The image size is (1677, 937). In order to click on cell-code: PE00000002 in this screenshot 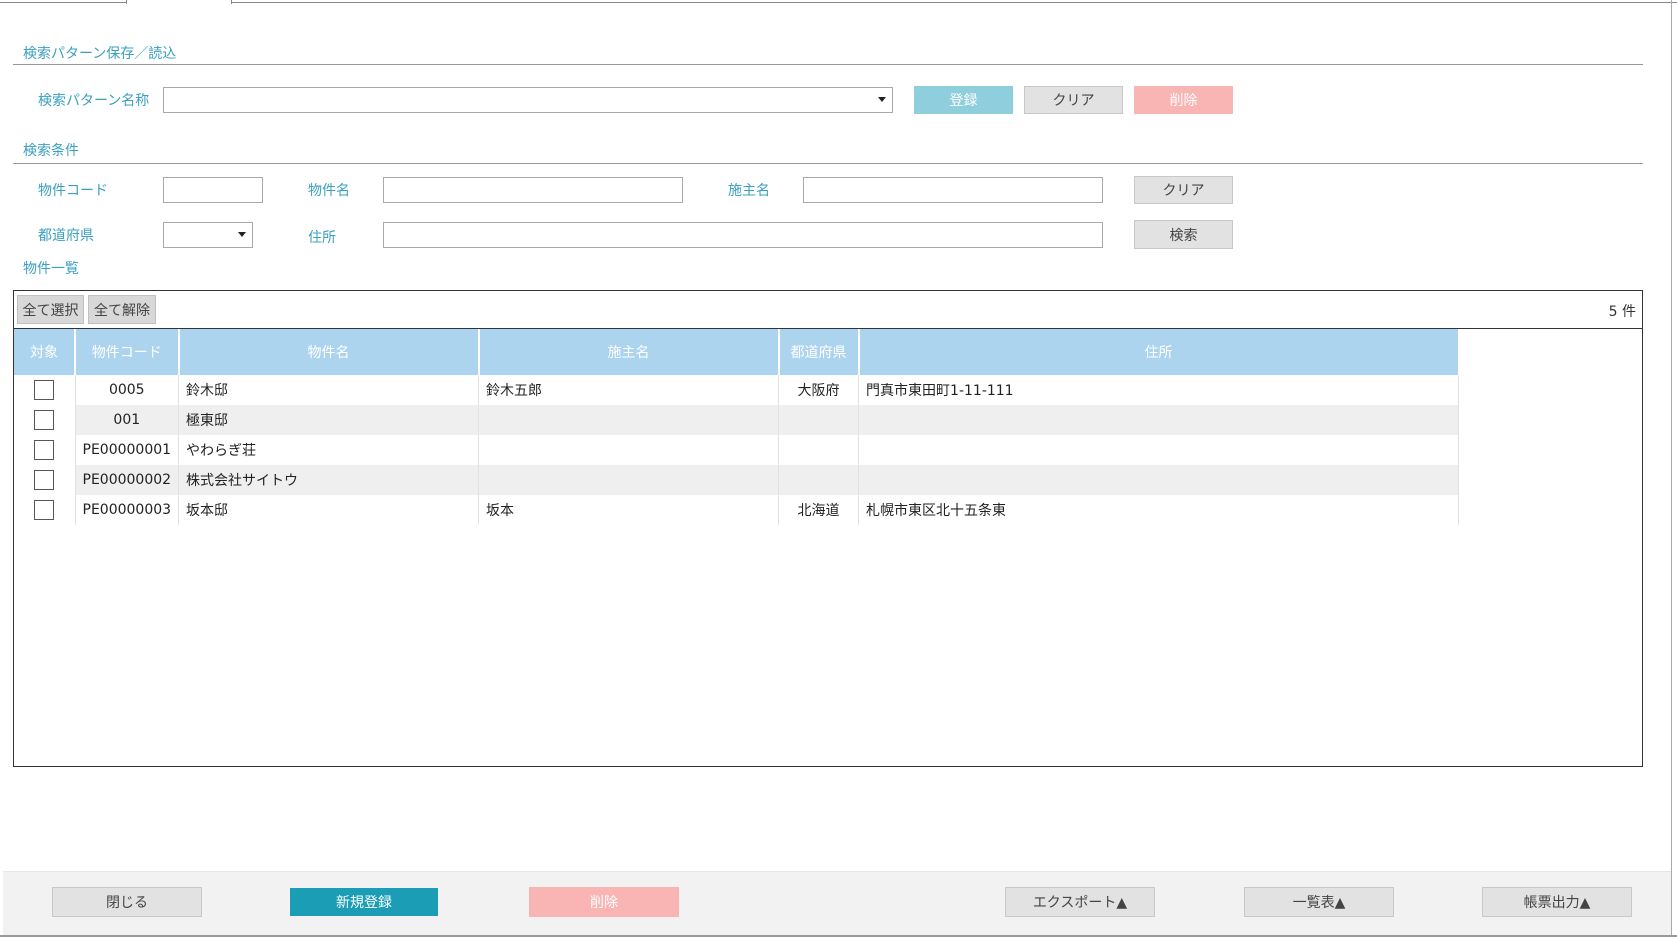, I will do `click(127, 480)`.